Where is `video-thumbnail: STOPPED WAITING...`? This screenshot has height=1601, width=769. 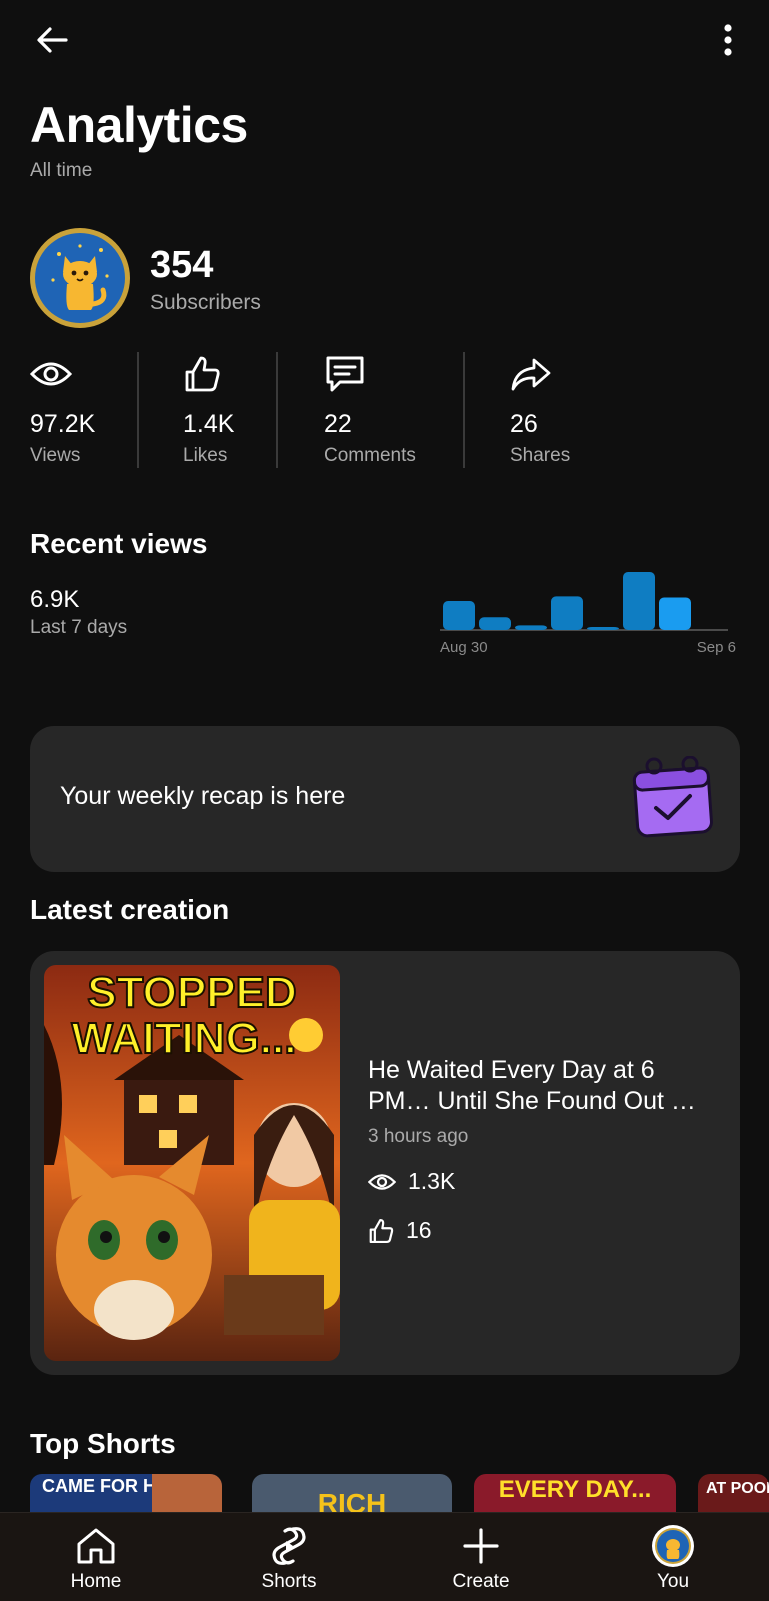 video-thumbnail: STOPPED WAITING... is located at coordinates (192, 1163).